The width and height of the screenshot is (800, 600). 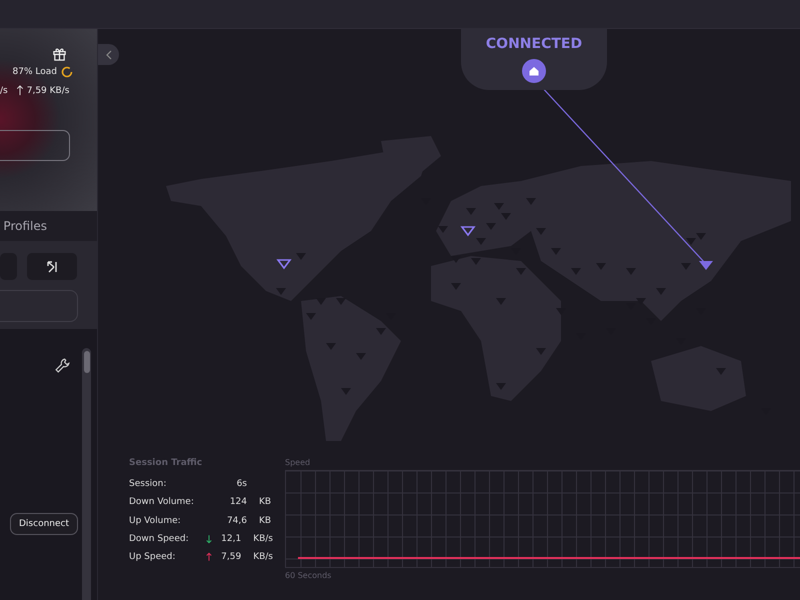 What do you see at coordinates (159, 539) in the screenshot?
I see `stat-label: Down Speed:` at bounding box center [159, 539].